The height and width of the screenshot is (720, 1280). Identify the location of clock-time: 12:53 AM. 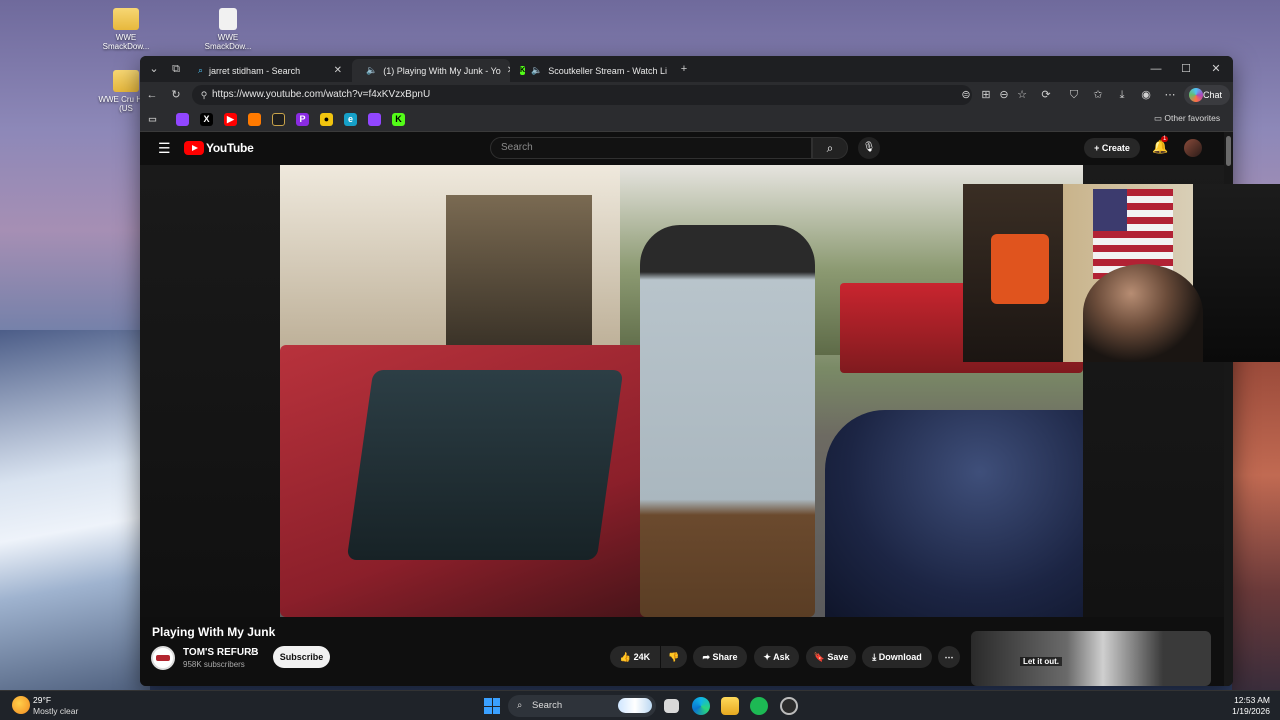
(1247, 700).